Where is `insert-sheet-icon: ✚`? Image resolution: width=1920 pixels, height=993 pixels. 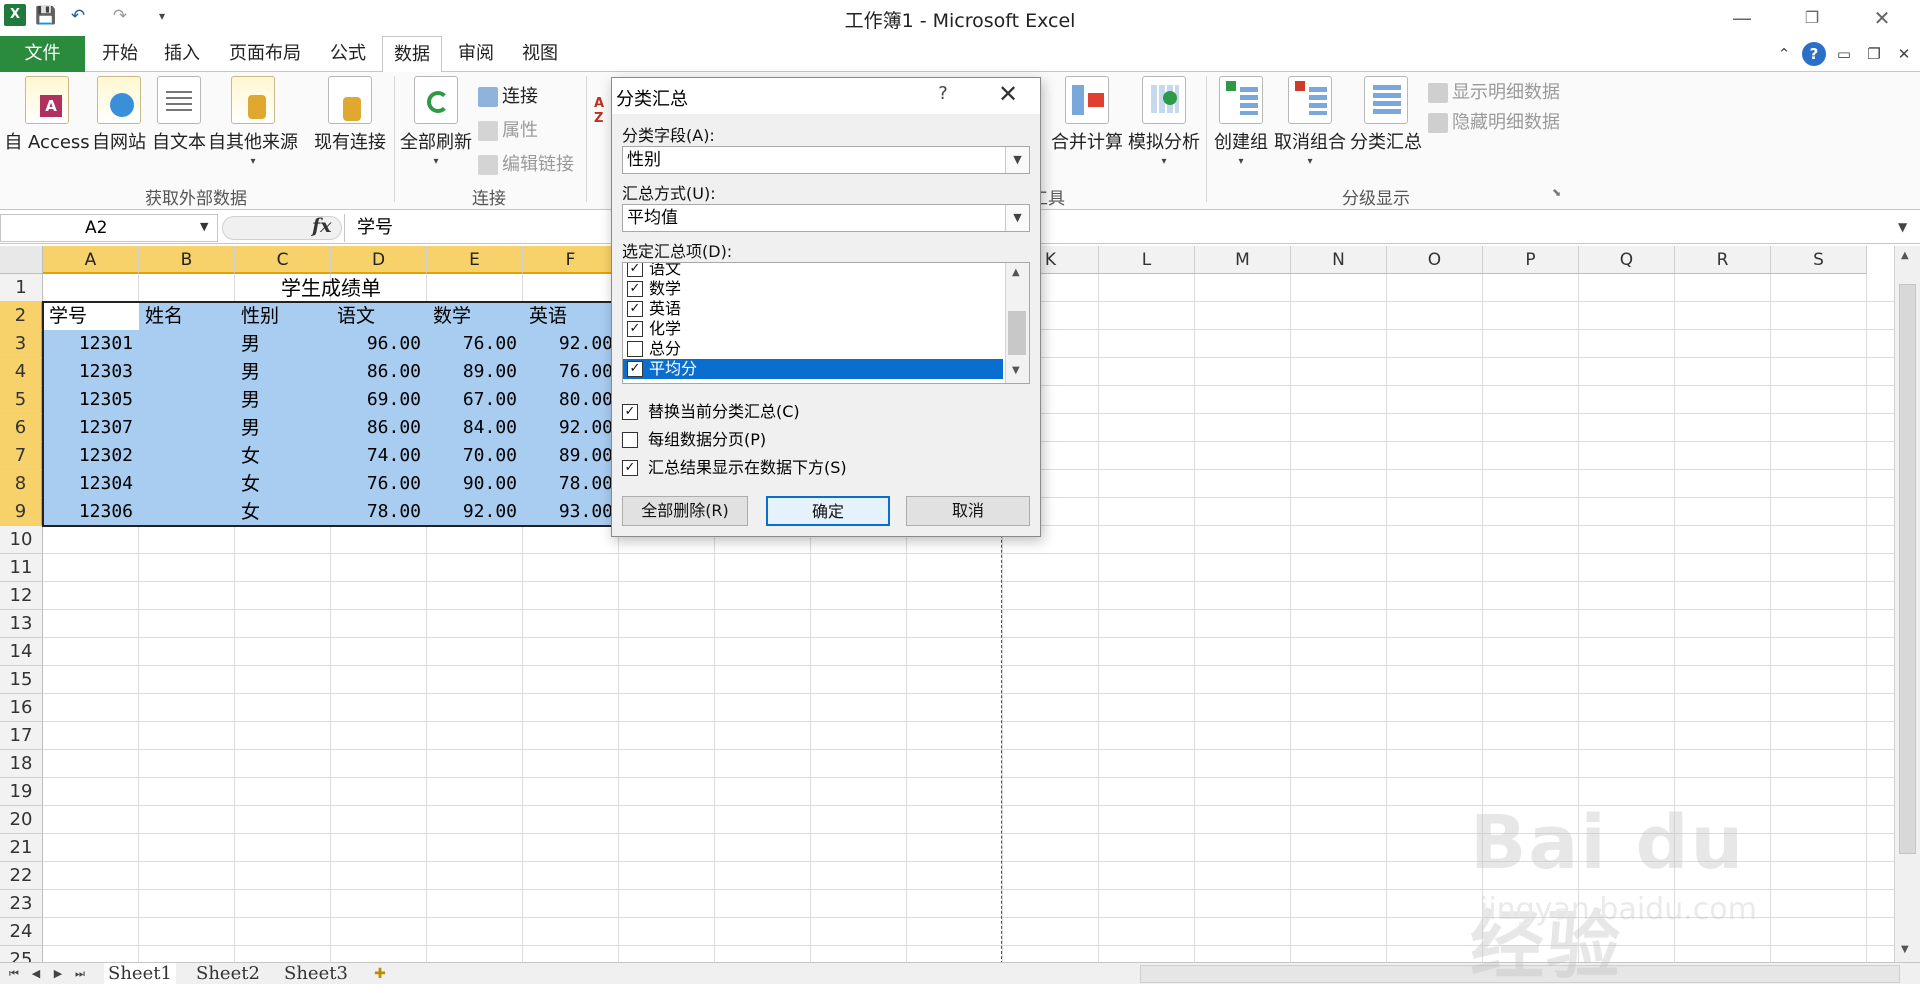 insert-sheet-icon: ✚ is located at coordinates (380, 974).